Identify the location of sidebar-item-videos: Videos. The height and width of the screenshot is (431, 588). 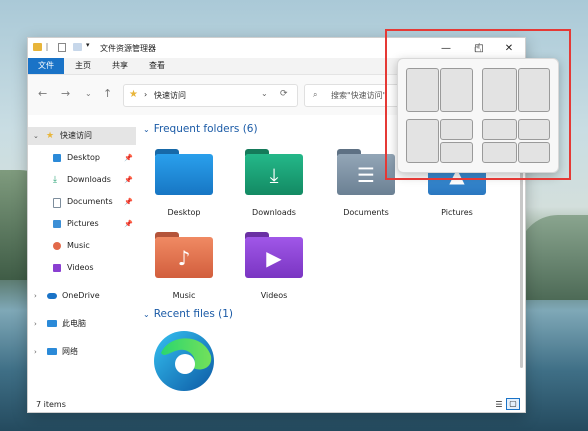
(82, 268).